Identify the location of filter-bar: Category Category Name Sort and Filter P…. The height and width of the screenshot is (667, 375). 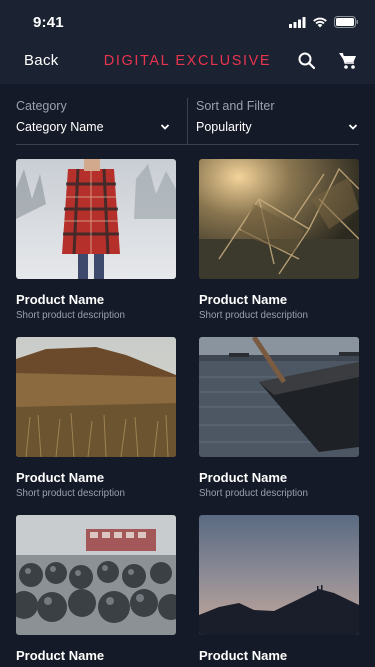
(187, 120).